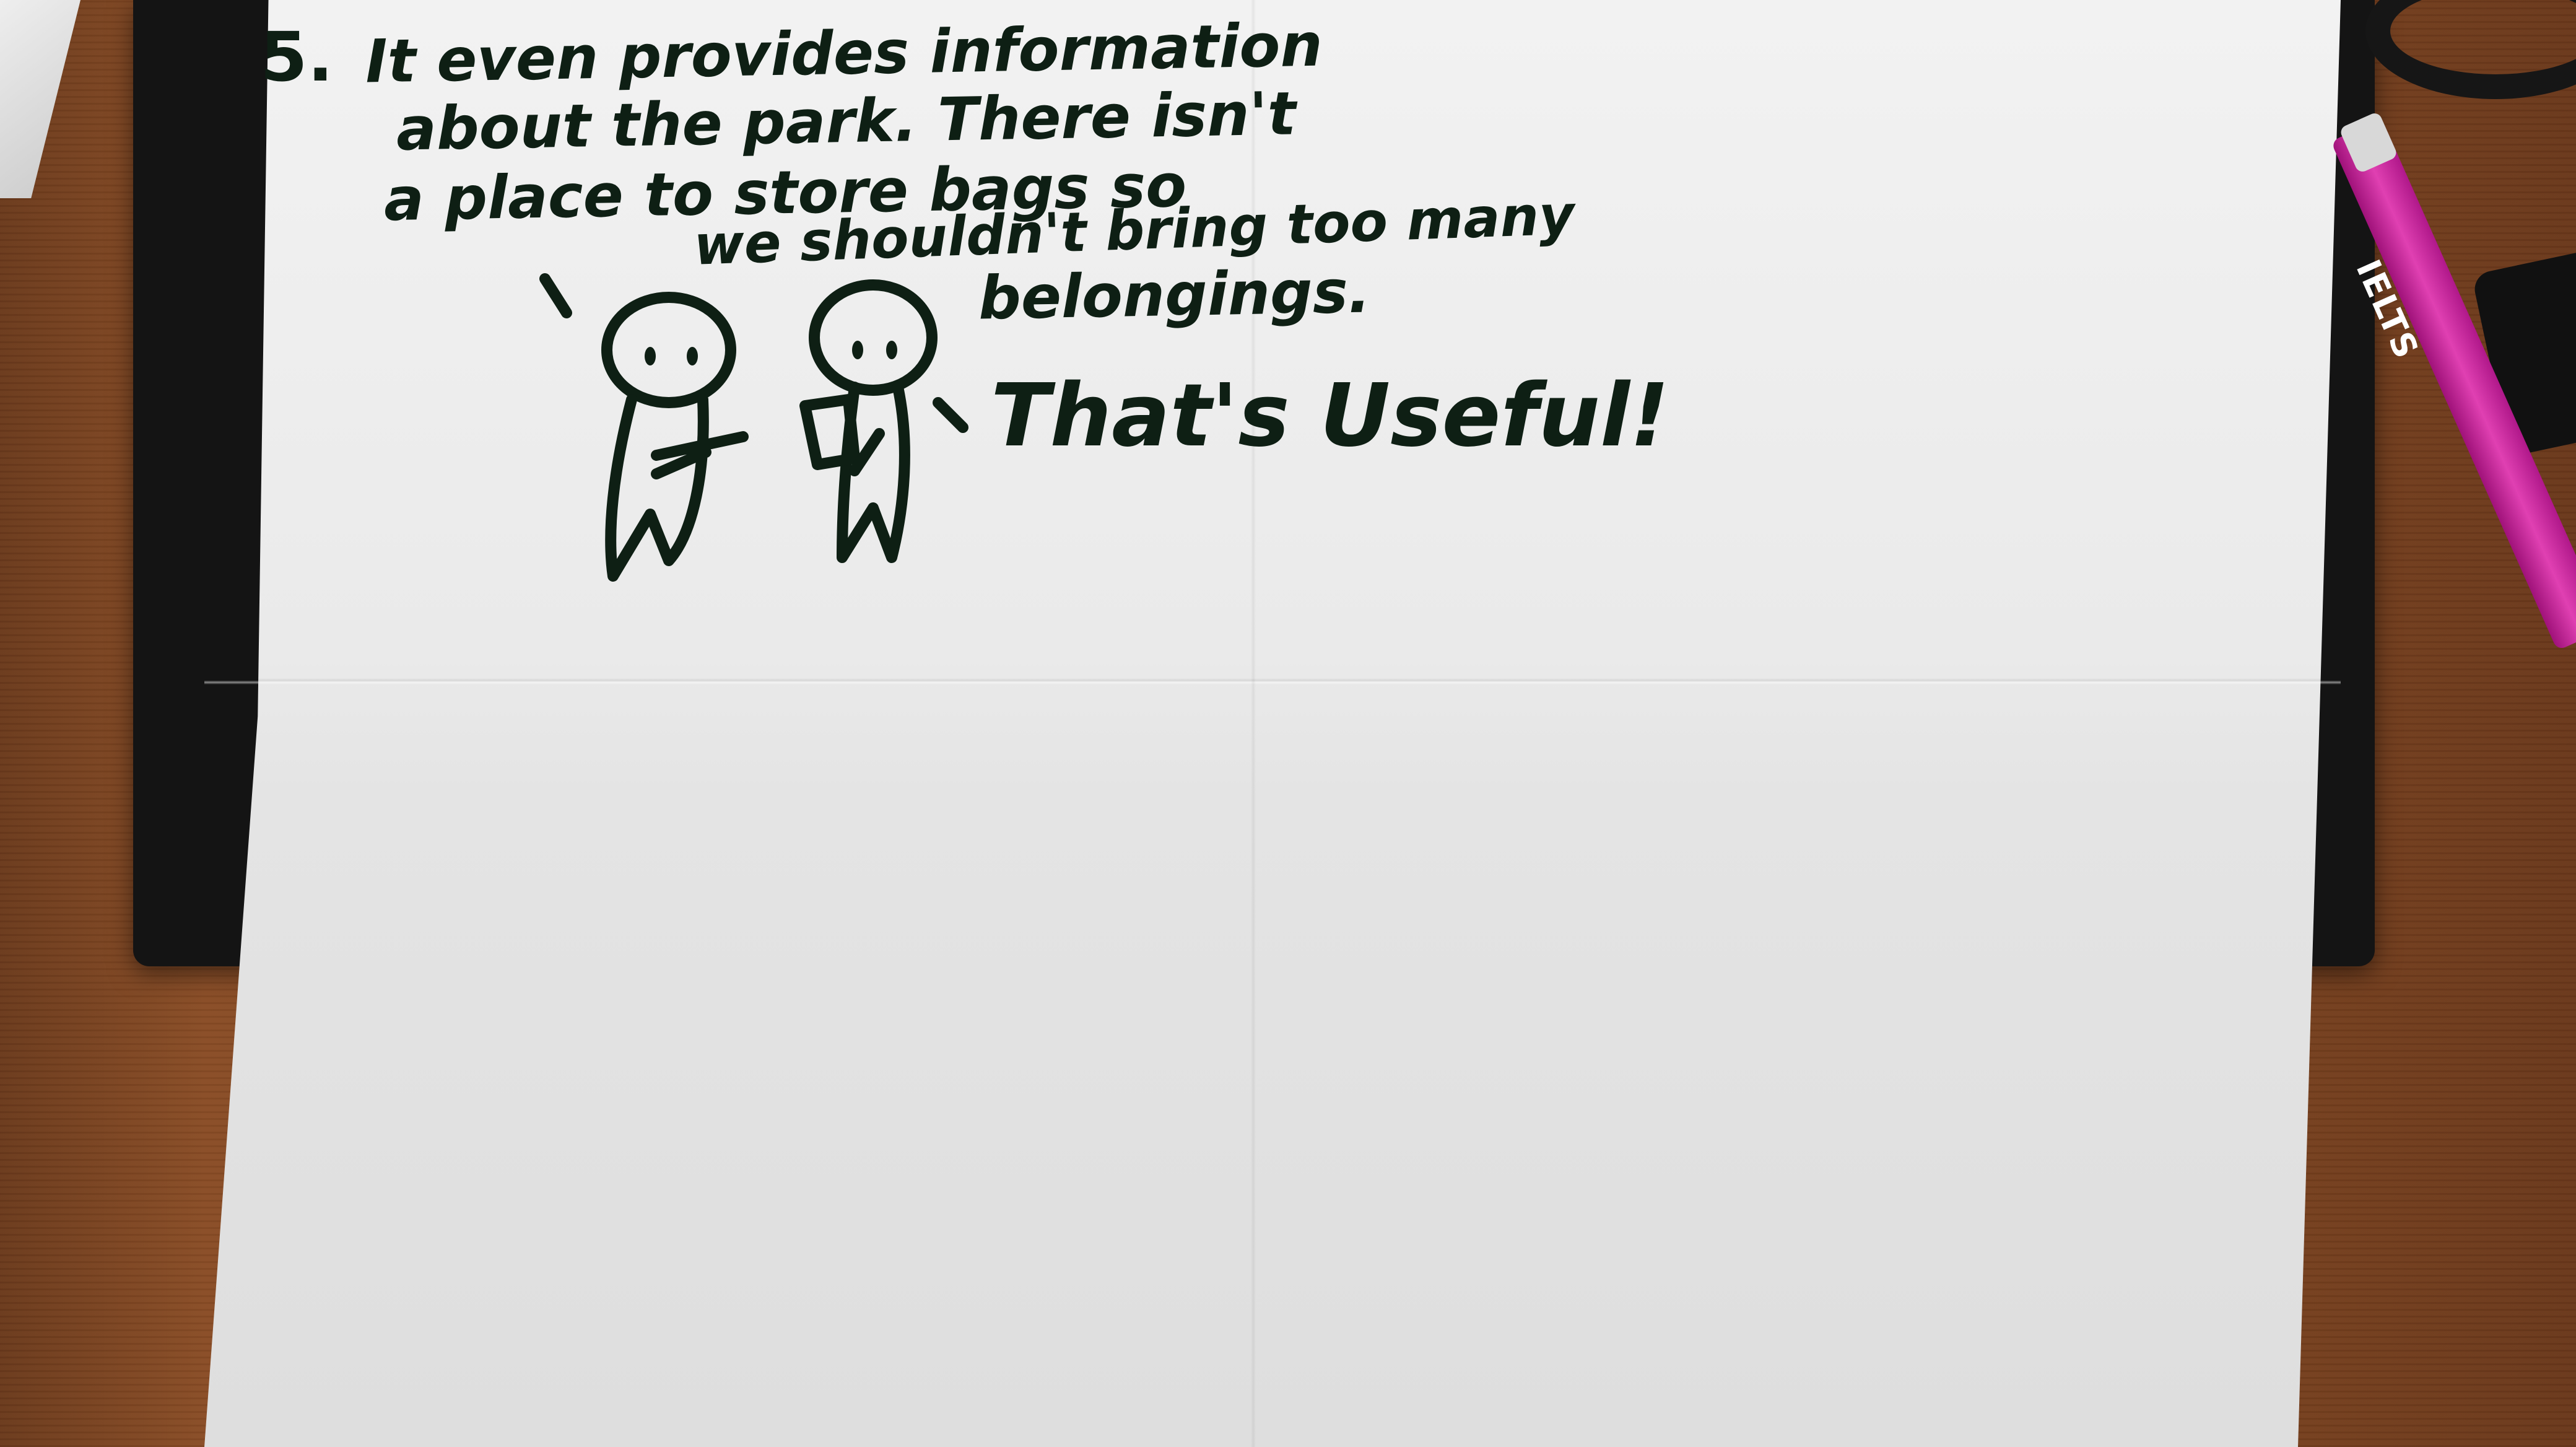 This screenshot has width=2576, height=1447. I want to click on right-figure-phone, so click(829, 432).